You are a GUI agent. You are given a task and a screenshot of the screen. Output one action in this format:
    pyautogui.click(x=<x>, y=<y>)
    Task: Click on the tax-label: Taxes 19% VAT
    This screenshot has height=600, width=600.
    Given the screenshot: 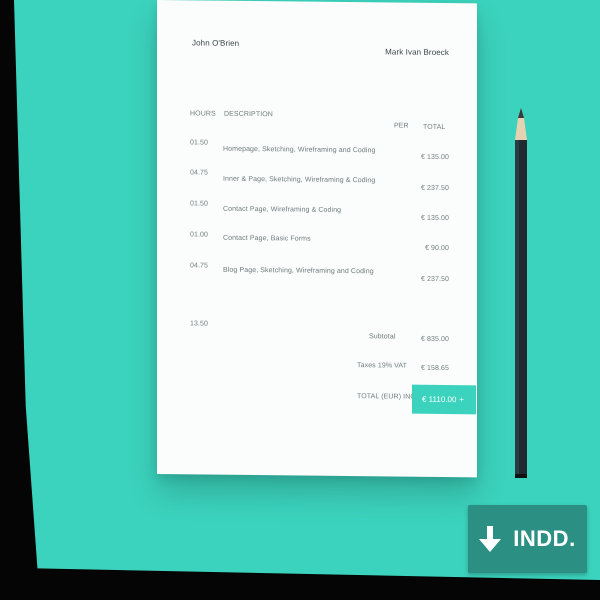 What is the action you would take?
    pyautogui.click(x=382, y=366)
    